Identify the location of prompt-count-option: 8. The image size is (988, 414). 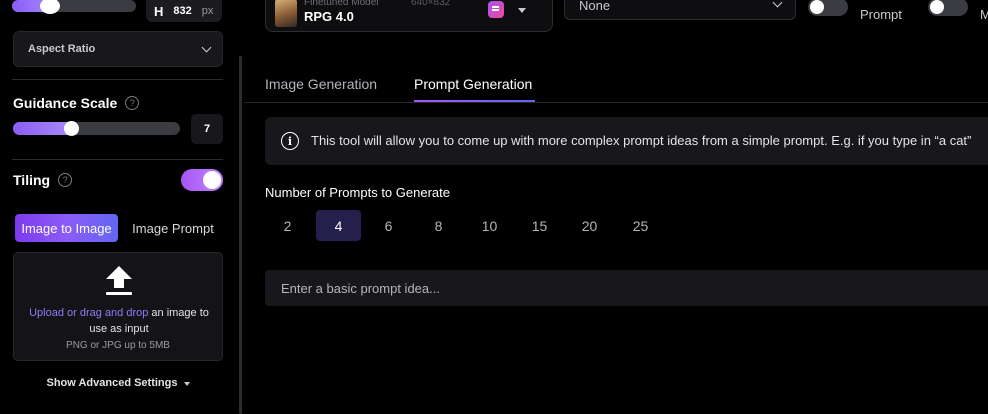
(438, 225).